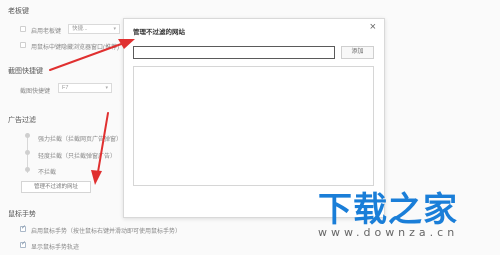 The height and width of the screenshot is (255, 500). Describe the element at coordinates (388, 210) in the screenshot. I see `watermark-title: 下载之家` at that location.